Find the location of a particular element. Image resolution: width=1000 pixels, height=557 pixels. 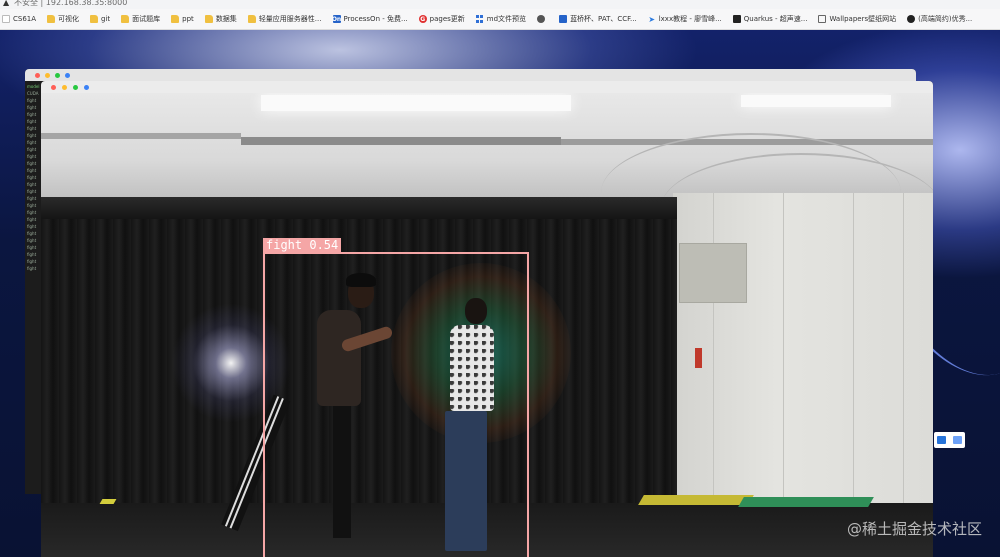

bookmark-label: git is located at coordinates (106, 19).